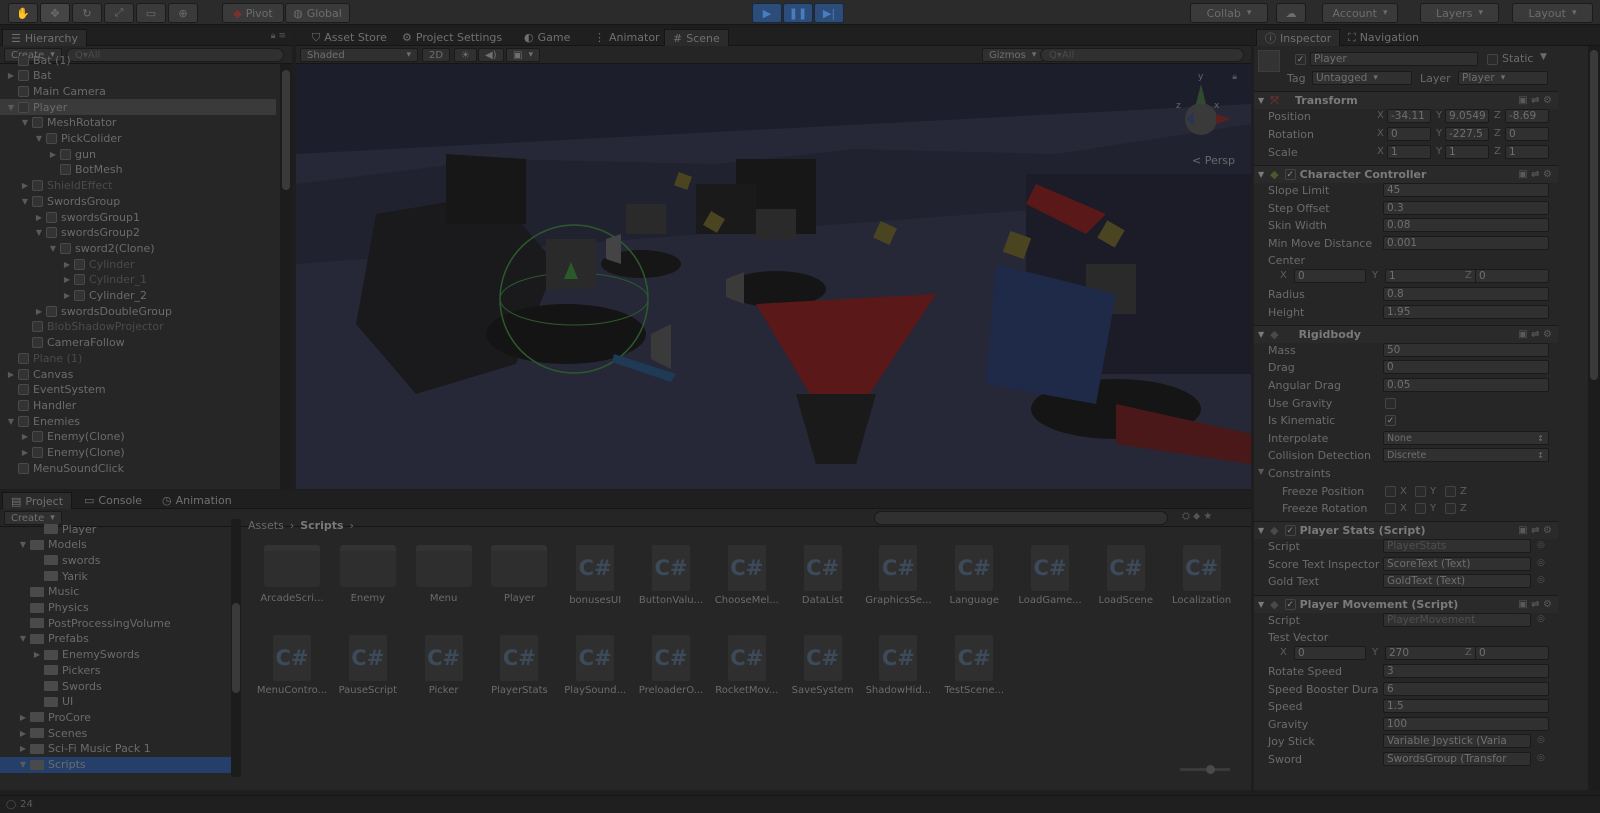  Describe the element at coordinates (1406, 604) in the screenshot. I see `player-movement-header: ▼ ◆ ✓ Player Movement (Script) ▣ ⇌ ⚙` at that location.